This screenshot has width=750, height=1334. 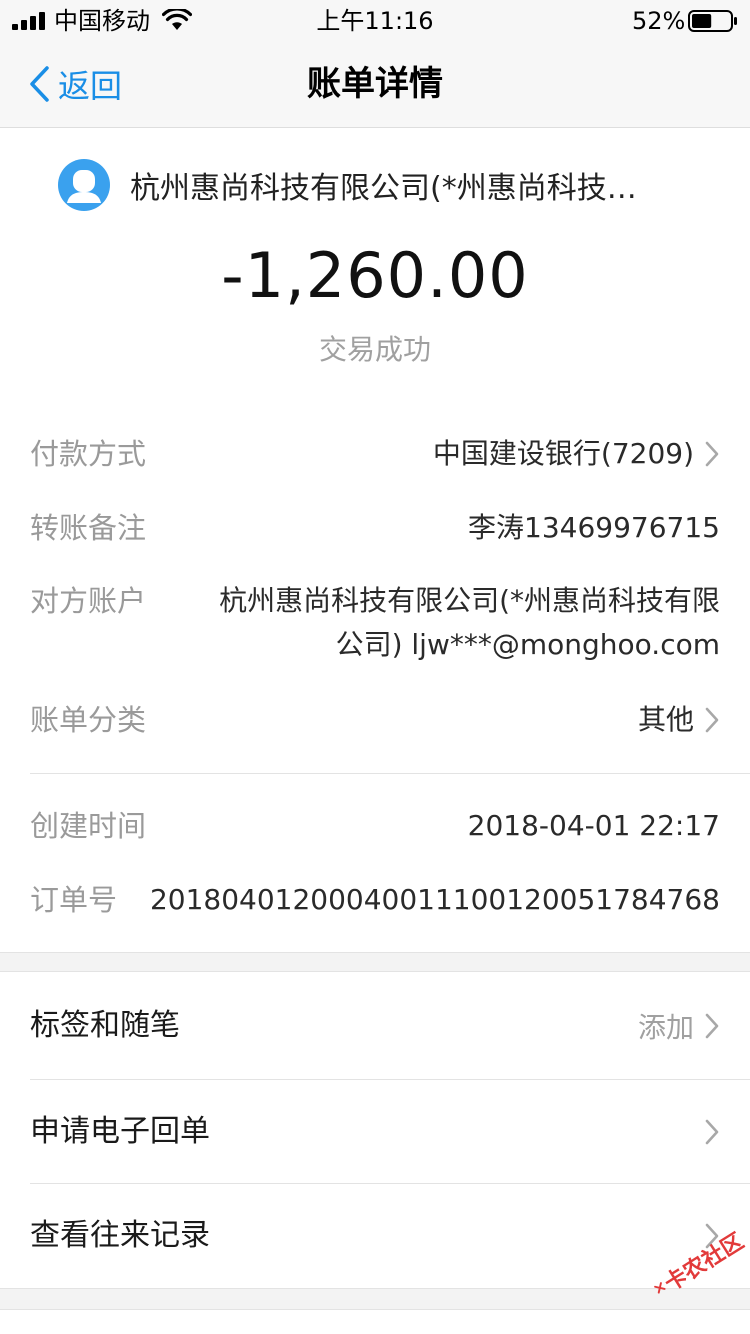 I want to click on detail-value: 其他, so click(x=679, y=720).